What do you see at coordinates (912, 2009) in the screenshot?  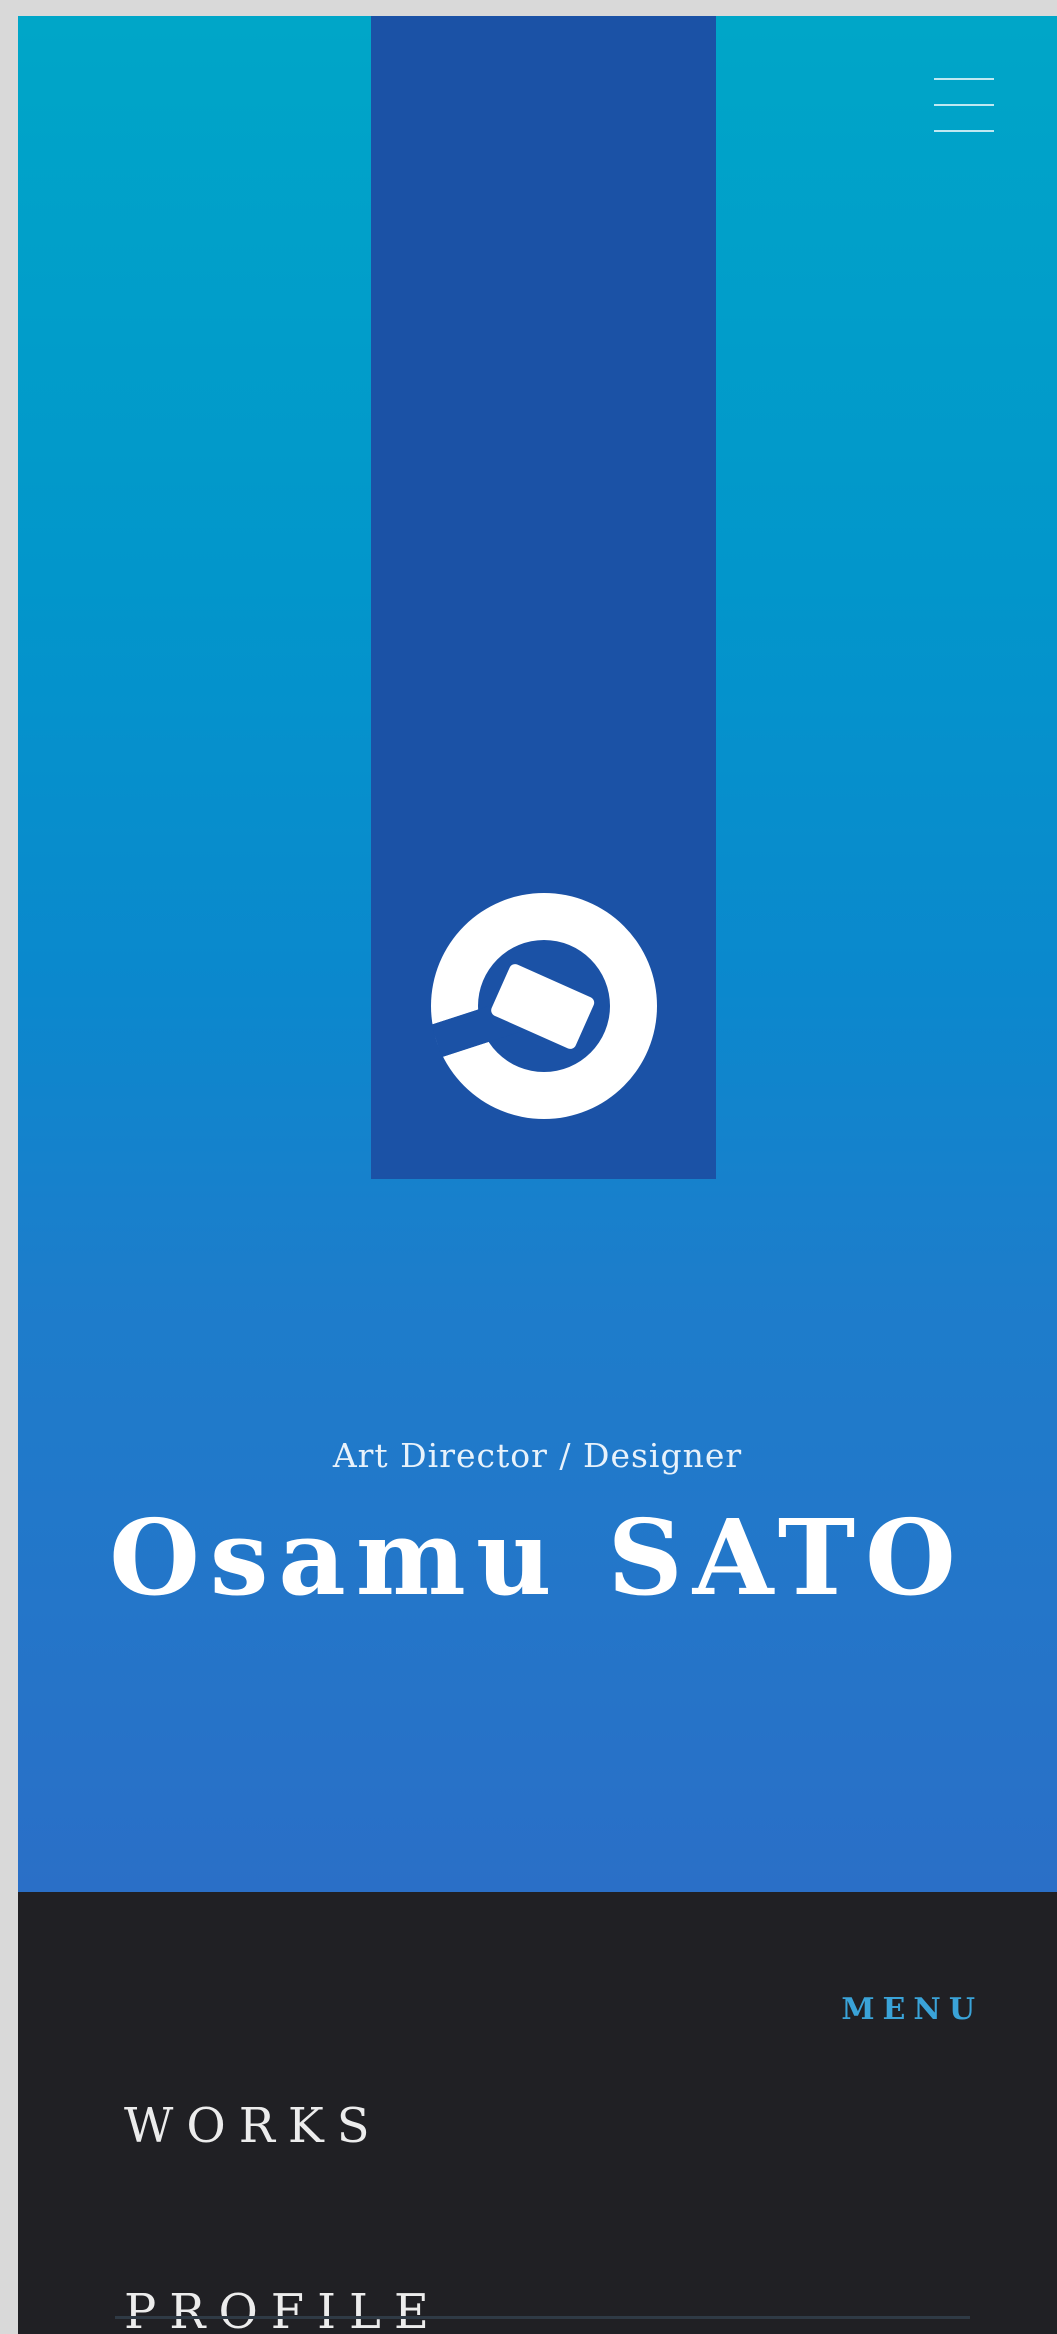 I see `menu-heading: MENU` at bounding box center [912, 2009].